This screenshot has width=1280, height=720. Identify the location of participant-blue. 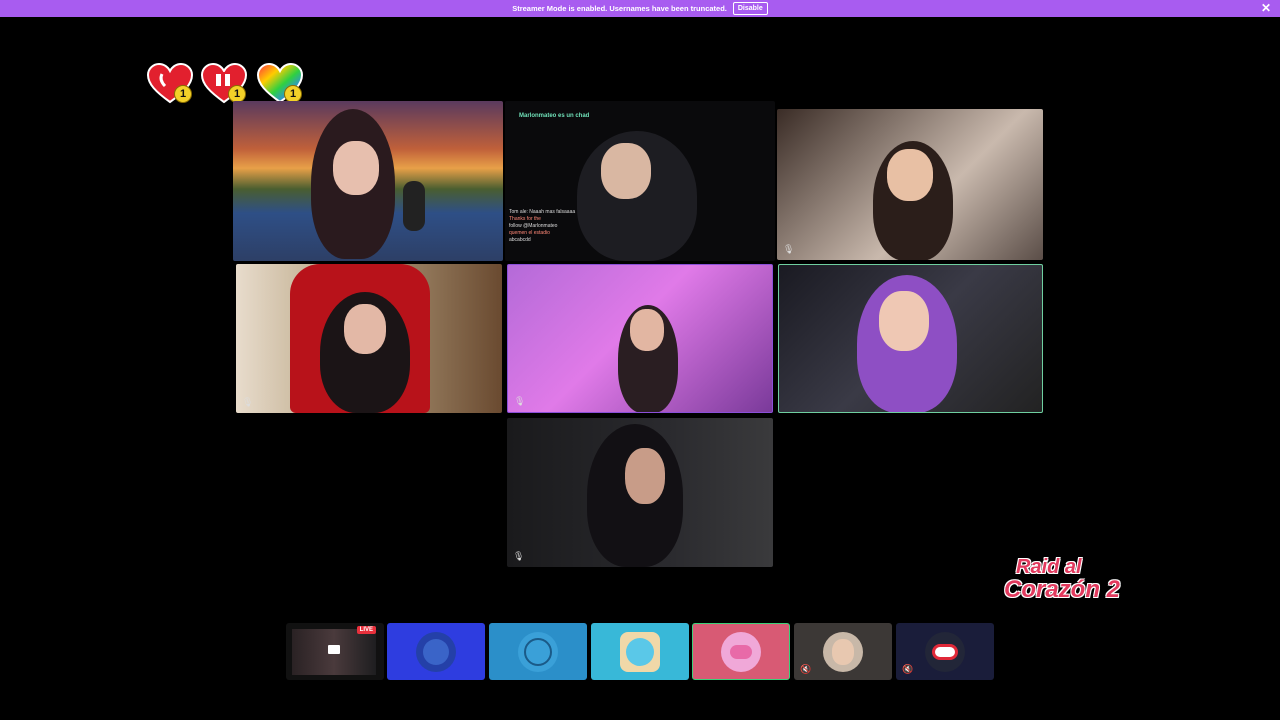
(436, 651).